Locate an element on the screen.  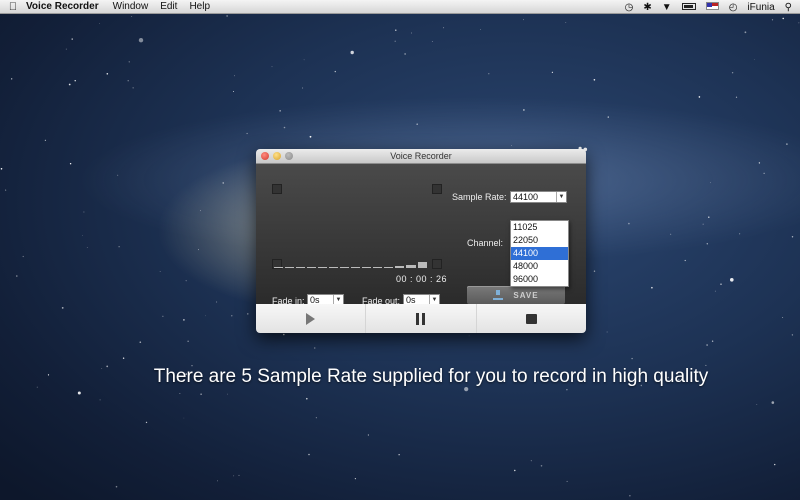
menu-extras: ◷ ✱ ▼ ◴ iFunia ⚲ is located at coordinates (708, 7).